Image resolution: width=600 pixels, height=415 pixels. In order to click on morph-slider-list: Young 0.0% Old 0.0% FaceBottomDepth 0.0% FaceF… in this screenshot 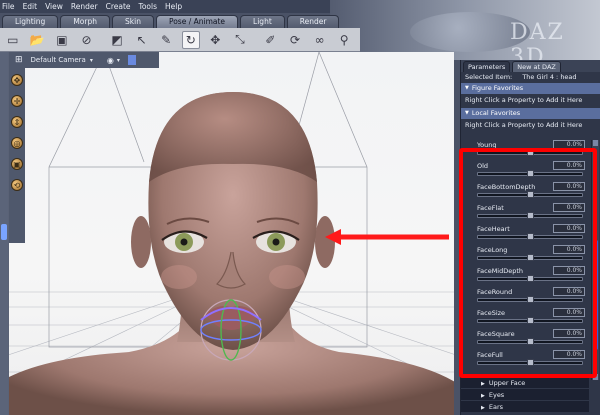, I will do `click(525, 260)`.